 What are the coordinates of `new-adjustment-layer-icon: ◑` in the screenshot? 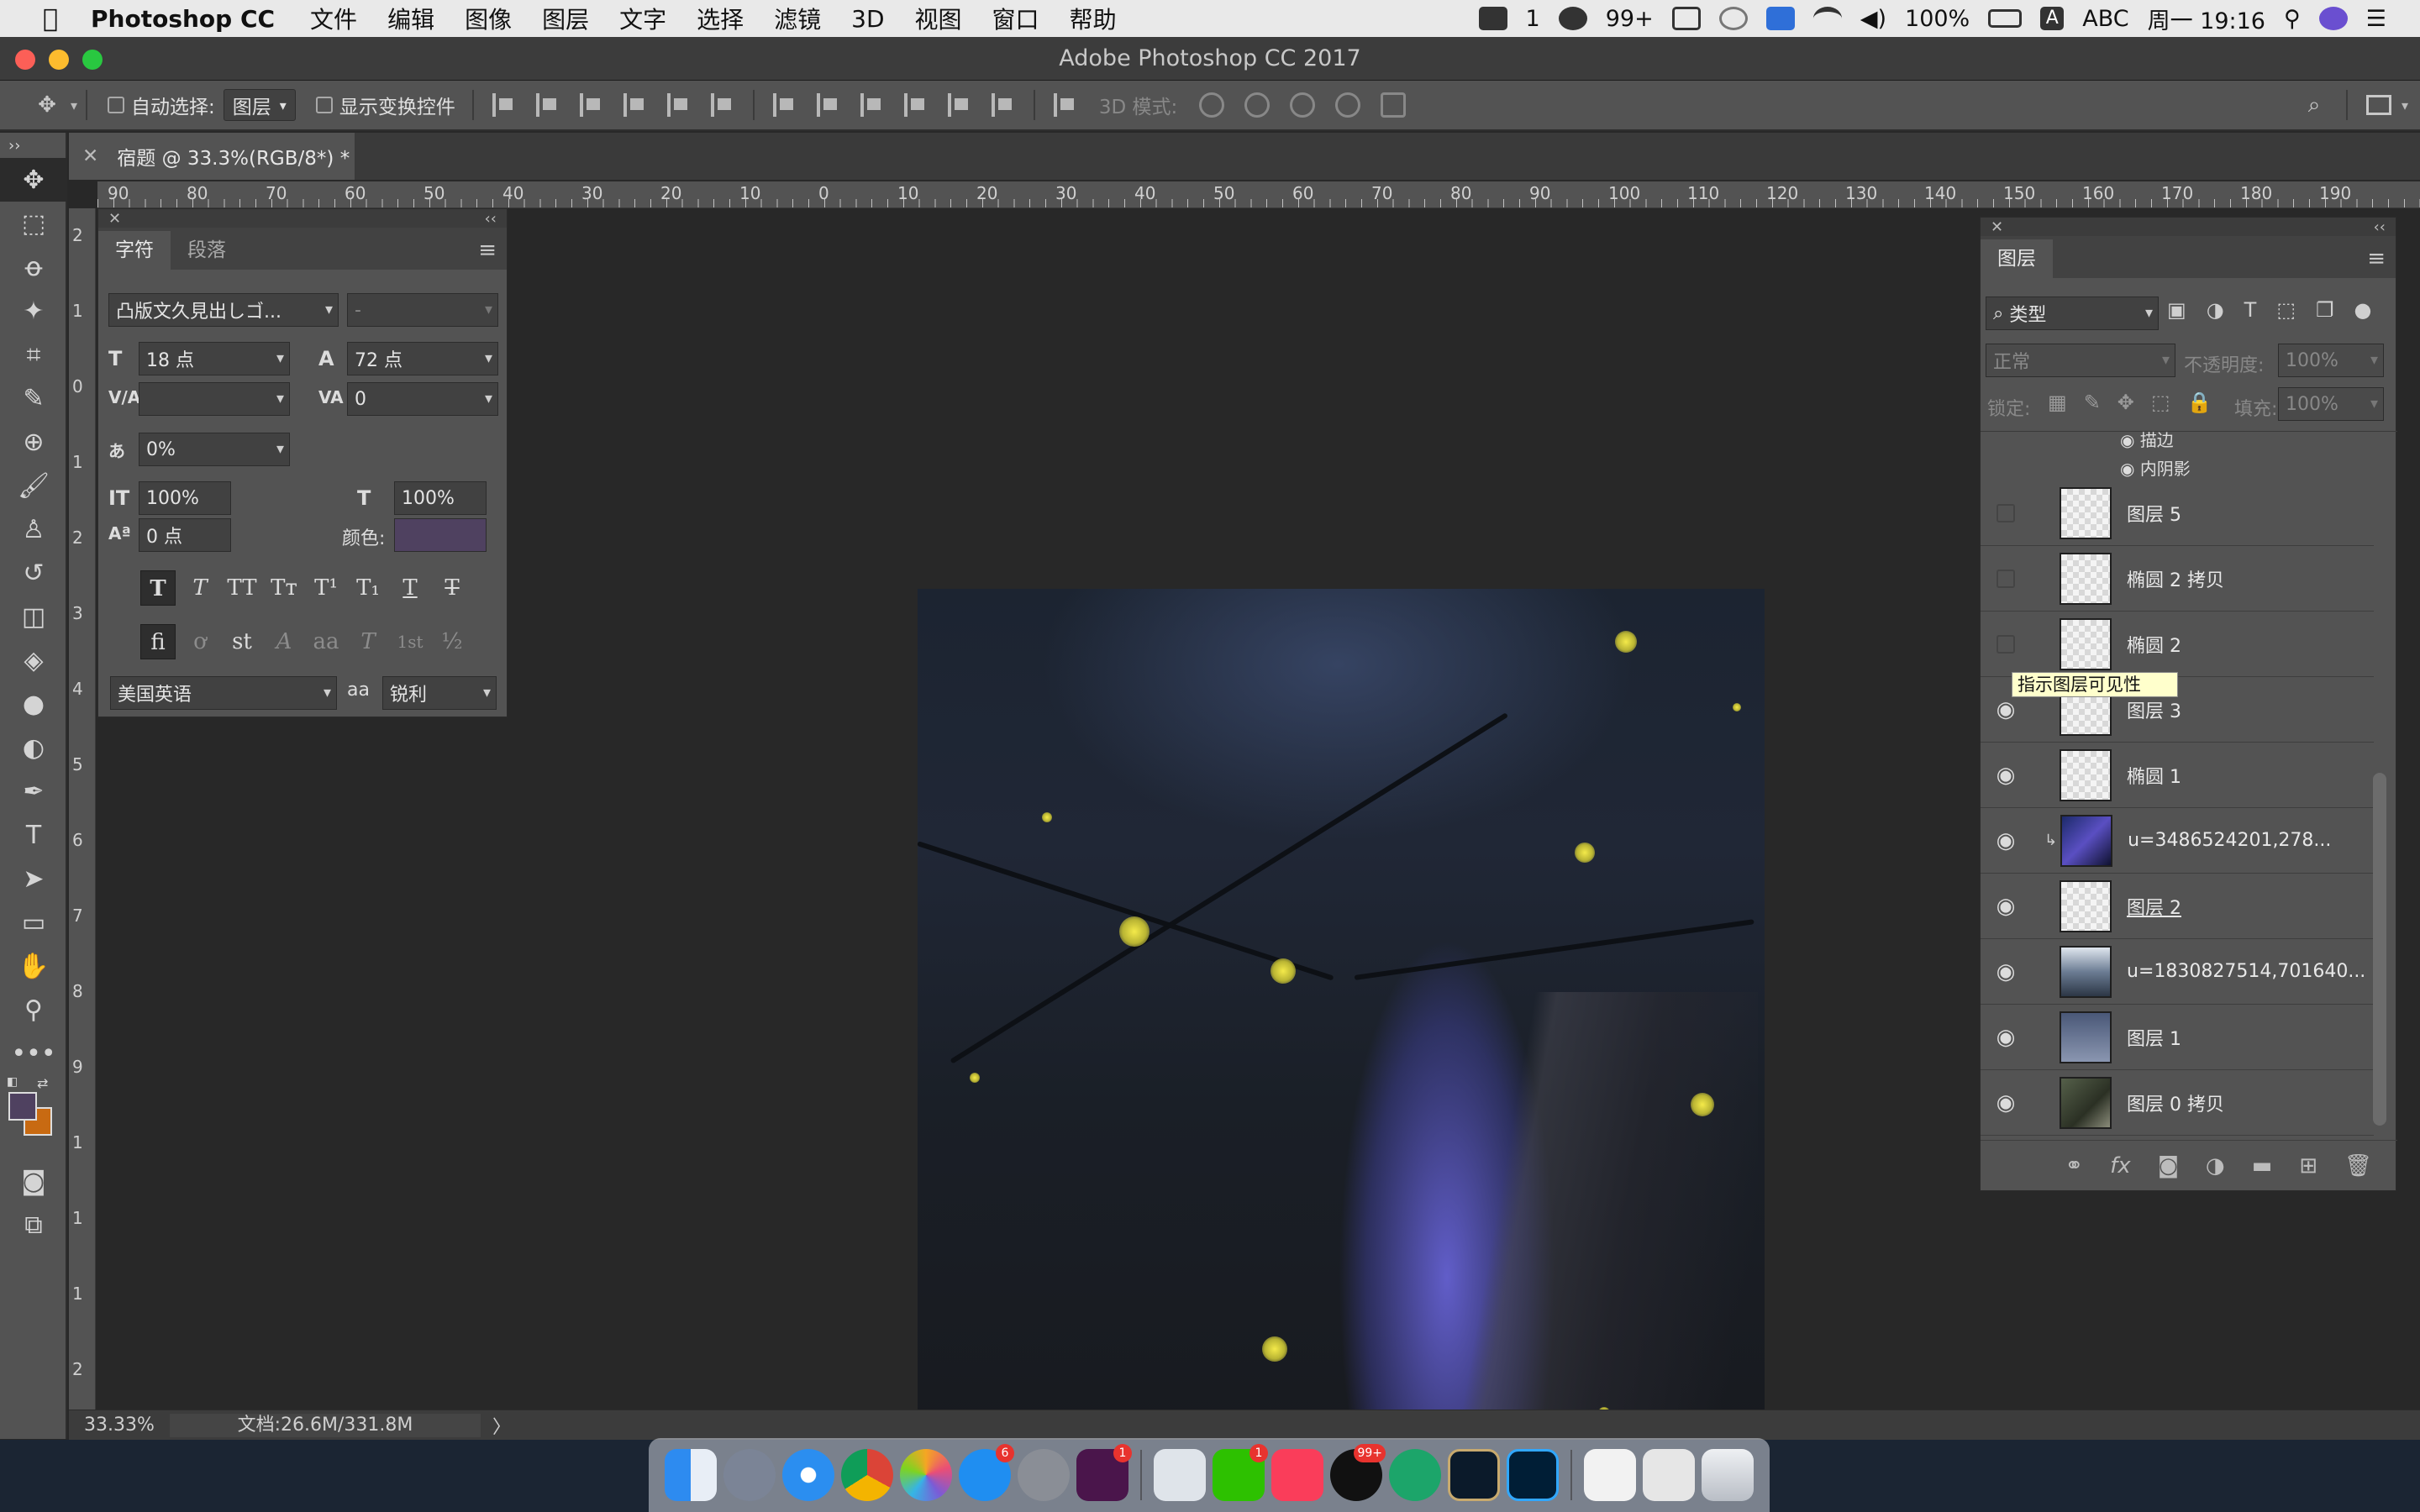 It's located at (2215, 1166).